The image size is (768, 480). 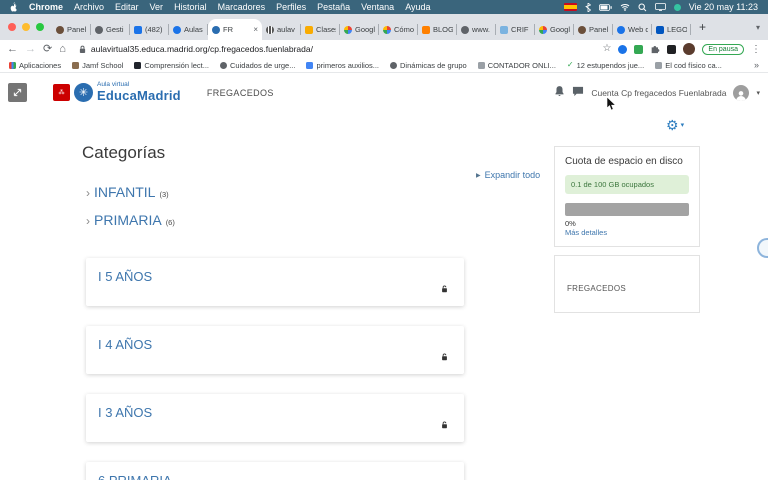 What do you see at coordinates (689, 49) in the screenshot?
I see `profile-avatar` at bounding box center [689, 49].